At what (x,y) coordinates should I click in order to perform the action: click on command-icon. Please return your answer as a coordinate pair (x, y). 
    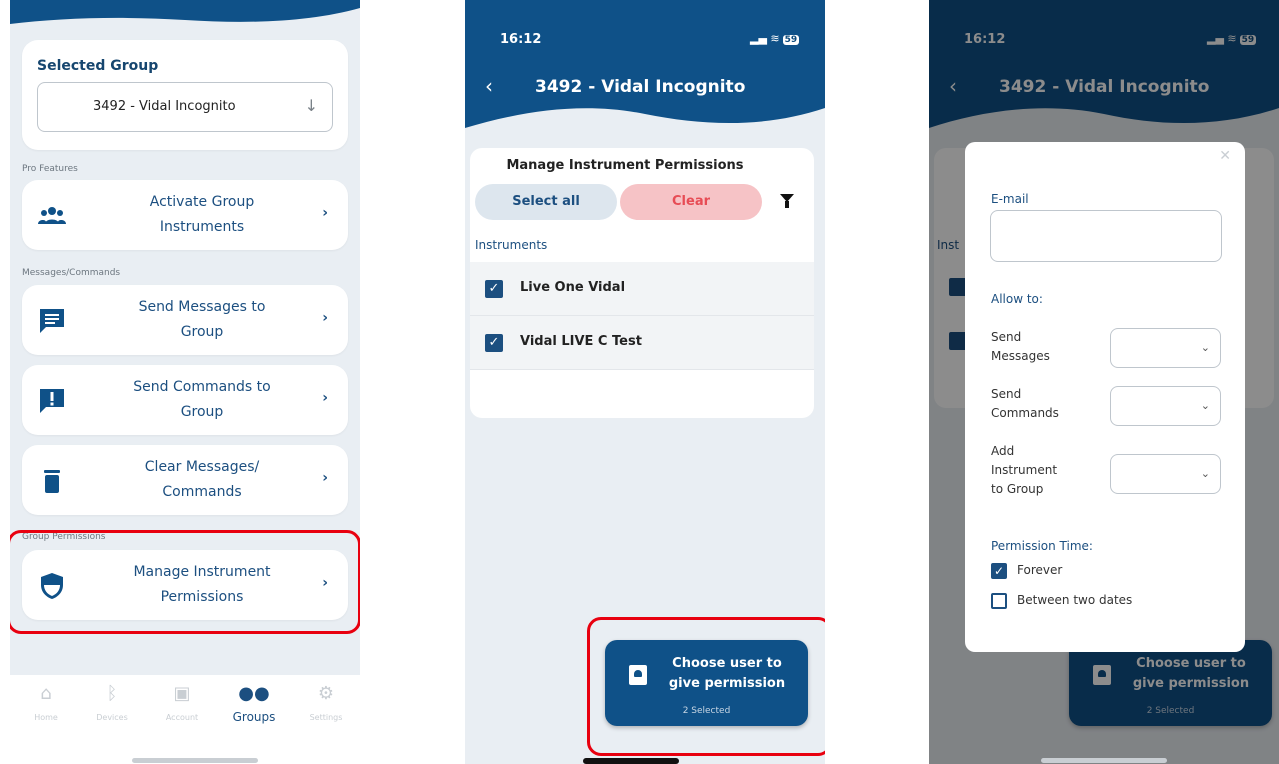
    Looking at the image, I should click on (52, 401).